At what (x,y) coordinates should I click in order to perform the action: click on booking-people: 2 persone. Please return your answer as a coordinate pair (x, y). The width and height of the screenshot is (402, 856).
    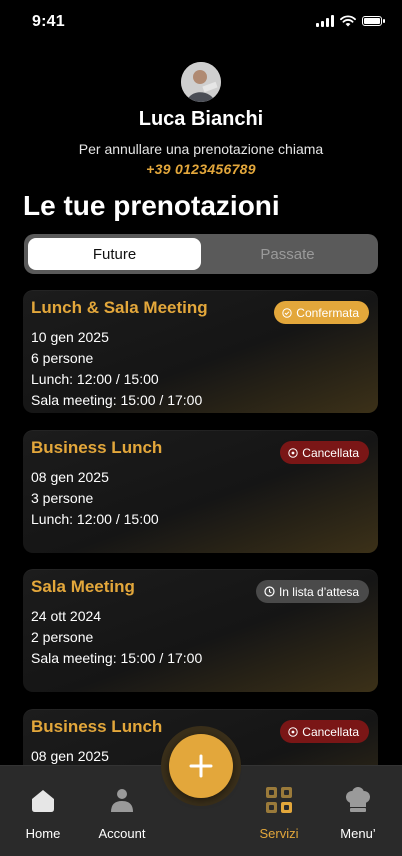
    Looking at the image, I should click on (62, 637).